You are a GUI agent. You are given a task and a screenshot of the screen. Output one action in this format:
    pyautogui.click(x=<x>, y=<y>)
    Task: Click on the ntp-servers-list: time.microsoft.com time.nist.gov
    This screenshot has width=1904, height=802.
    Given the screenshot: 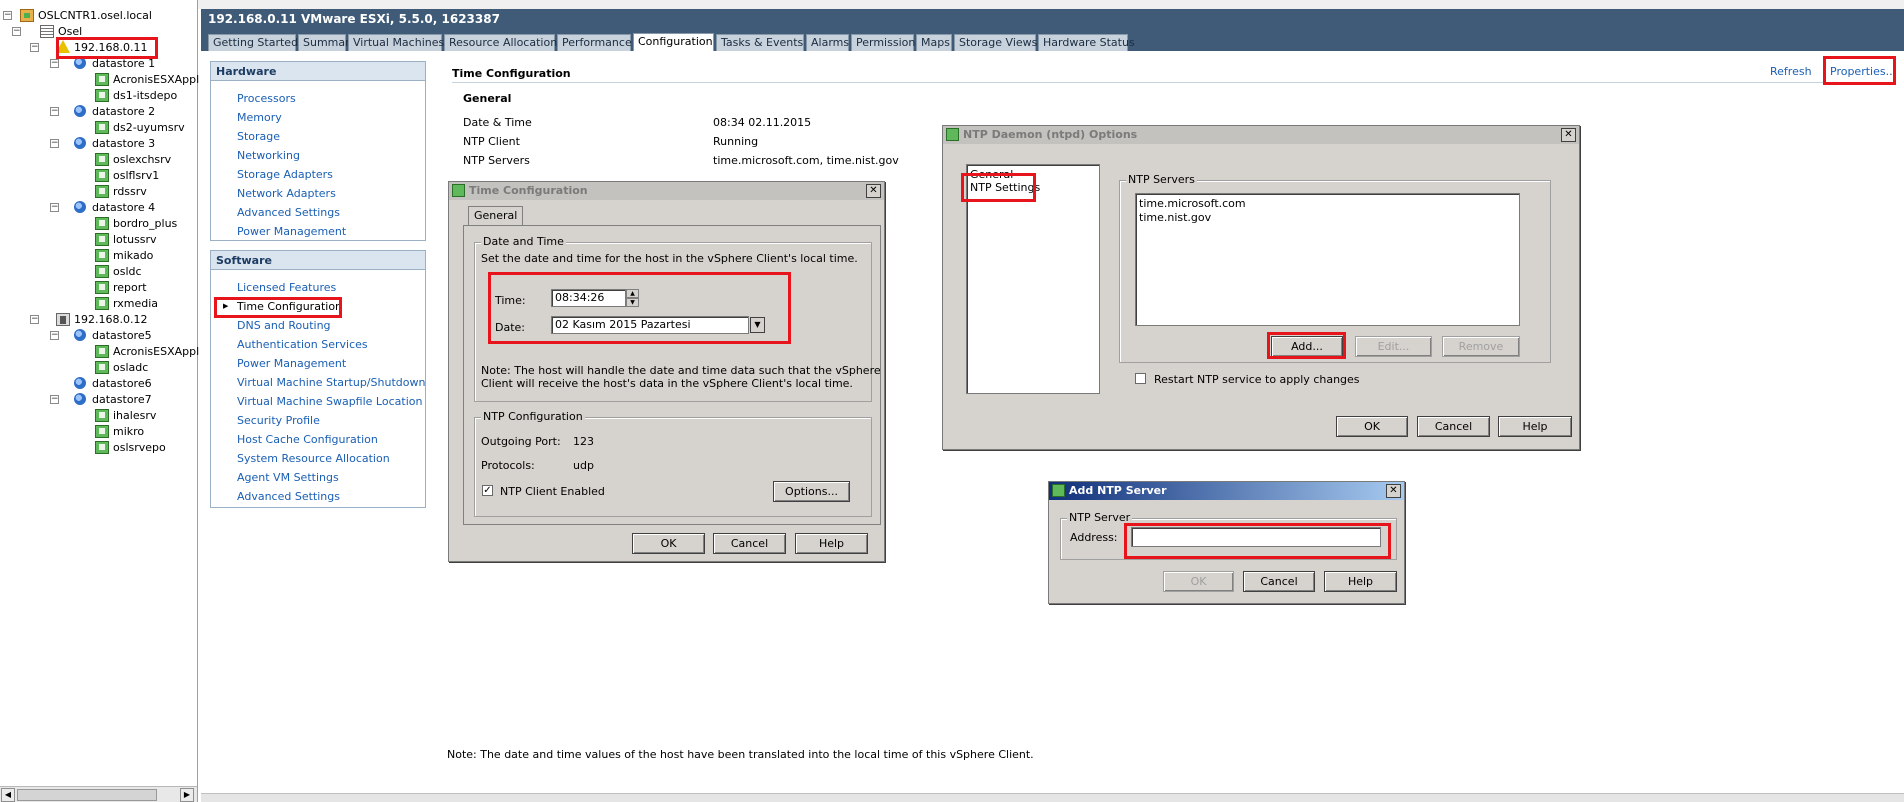 What is the action you would take?
    pyautogui.click(x=1327, y=259)
    